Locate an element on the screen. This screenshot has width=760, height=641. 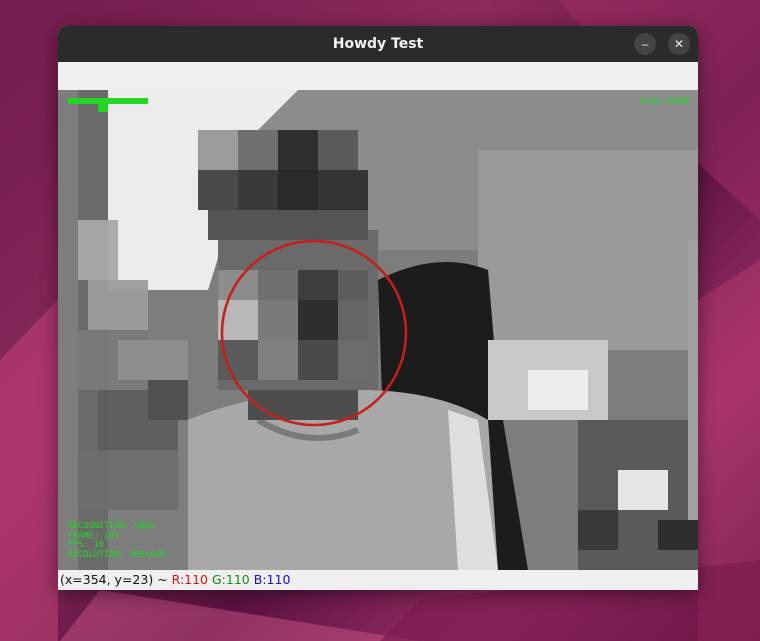
minimize-icon: – is located at coordinates (645, 44).